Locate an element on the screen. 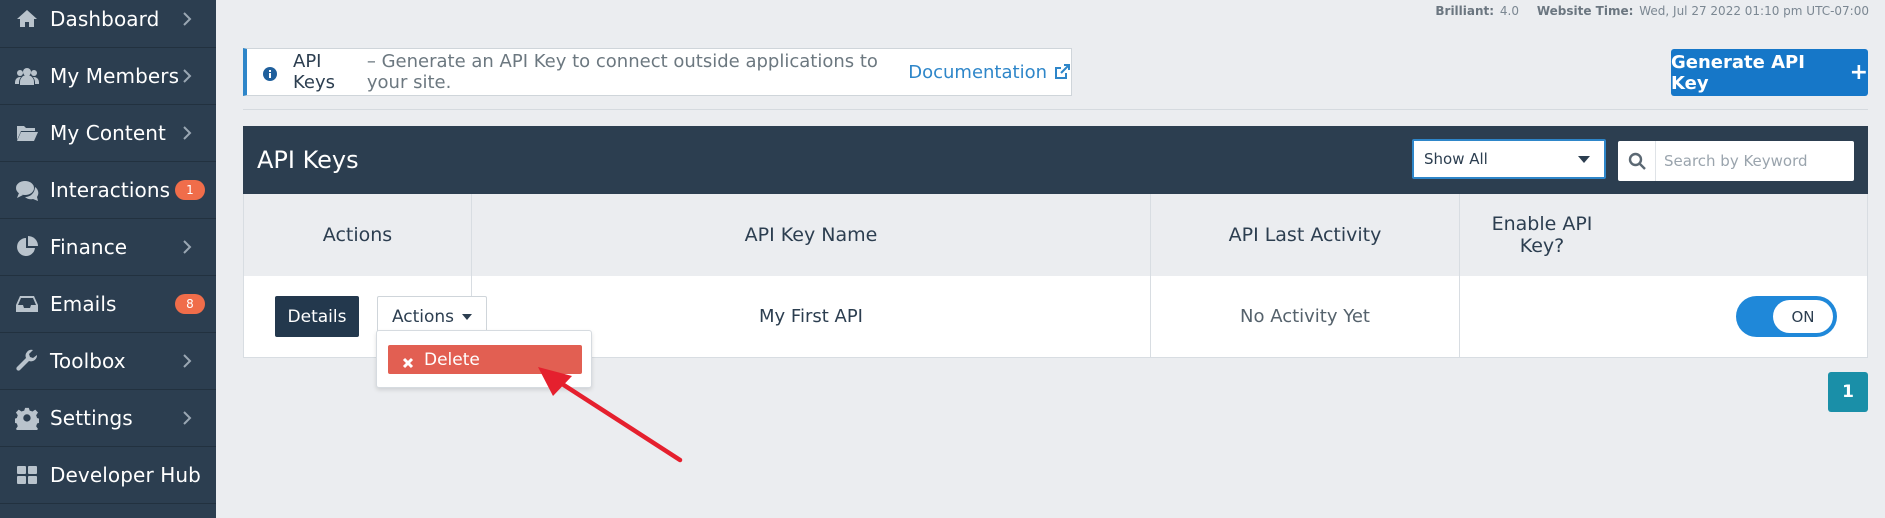  sidebar-item-toolbox: Toolbox is located at coordinates (108, 361).